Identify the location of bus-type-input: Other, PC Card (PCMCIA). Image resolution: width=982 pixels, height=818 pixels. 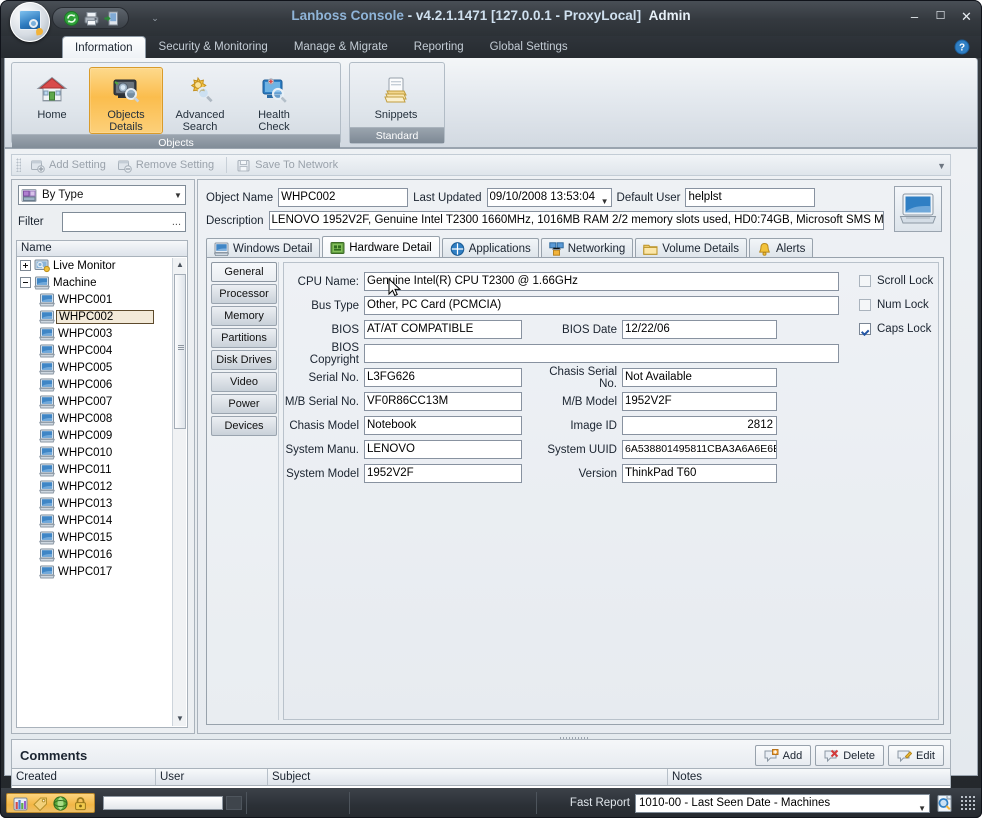
(601, 305).